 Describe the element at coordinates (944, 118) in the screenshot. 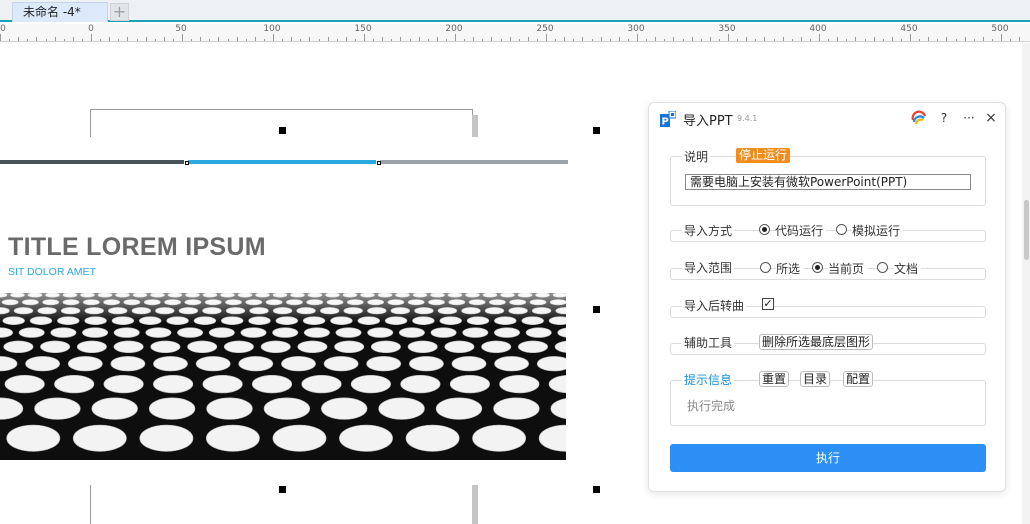

I see `help-button: ?` at that location.